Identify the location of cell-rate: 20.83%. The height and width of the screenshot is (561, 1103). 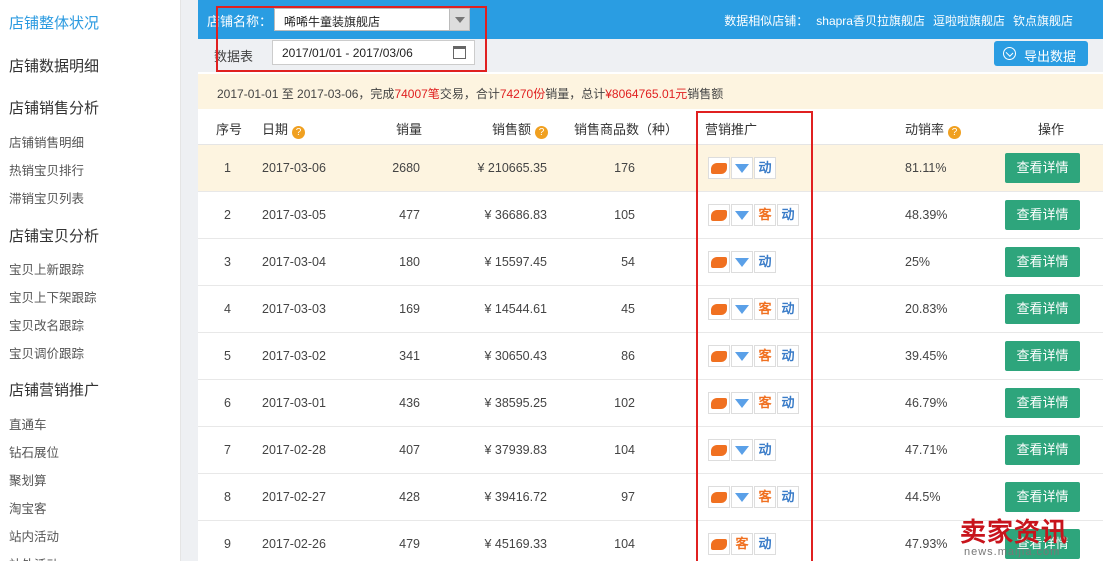
(926, 309).